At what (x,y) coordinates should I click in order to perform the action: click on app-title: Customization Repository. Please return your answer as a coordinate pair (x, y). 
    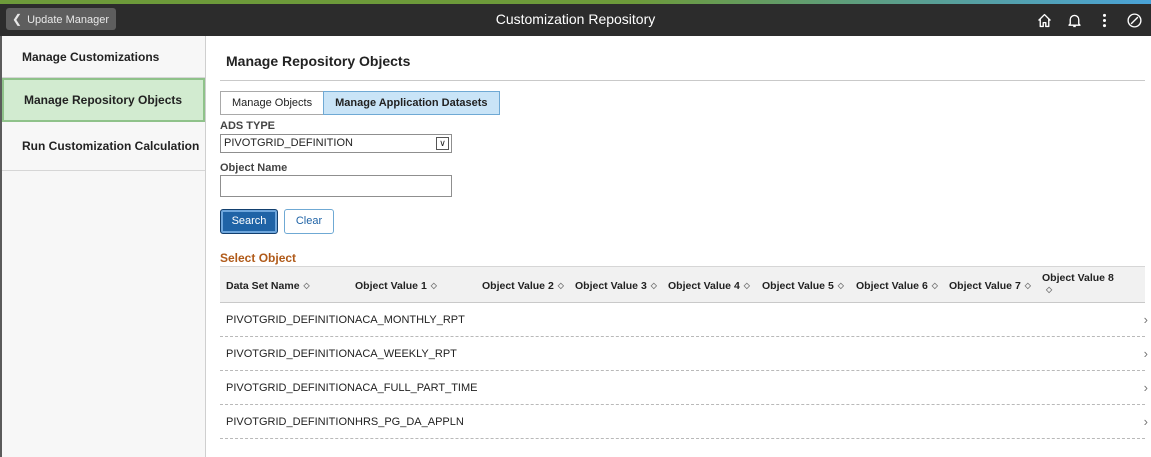
    Looking at the image, I should click on (575, 19).